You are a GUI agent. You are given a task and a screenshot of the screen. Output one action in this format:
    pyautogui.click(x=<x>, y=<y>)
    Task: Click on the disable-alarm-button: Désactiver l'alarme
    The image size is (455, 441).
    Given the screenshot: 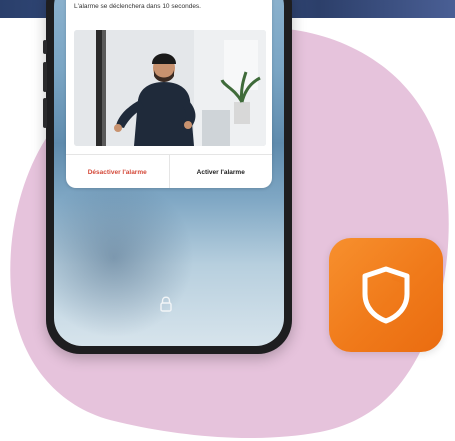 What is the action you would take?
    pyautogui.click(x=118, y=171)
    